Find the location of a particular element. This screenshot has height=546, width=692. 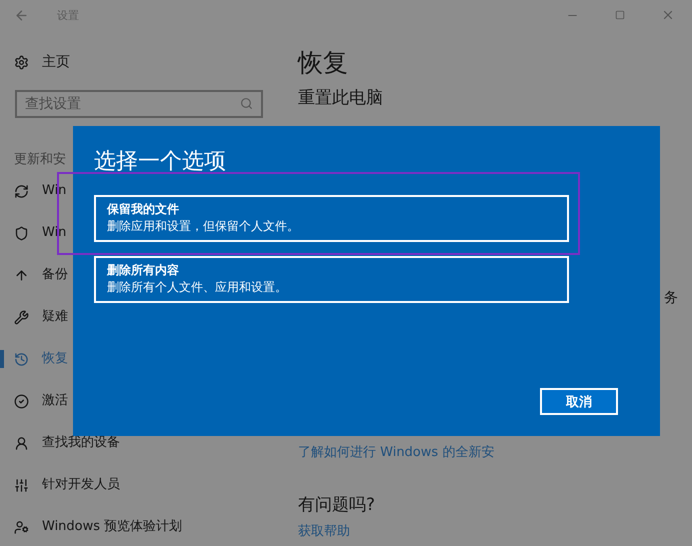

section-title: 重置此电脑 is located at coordinates (341, 98).